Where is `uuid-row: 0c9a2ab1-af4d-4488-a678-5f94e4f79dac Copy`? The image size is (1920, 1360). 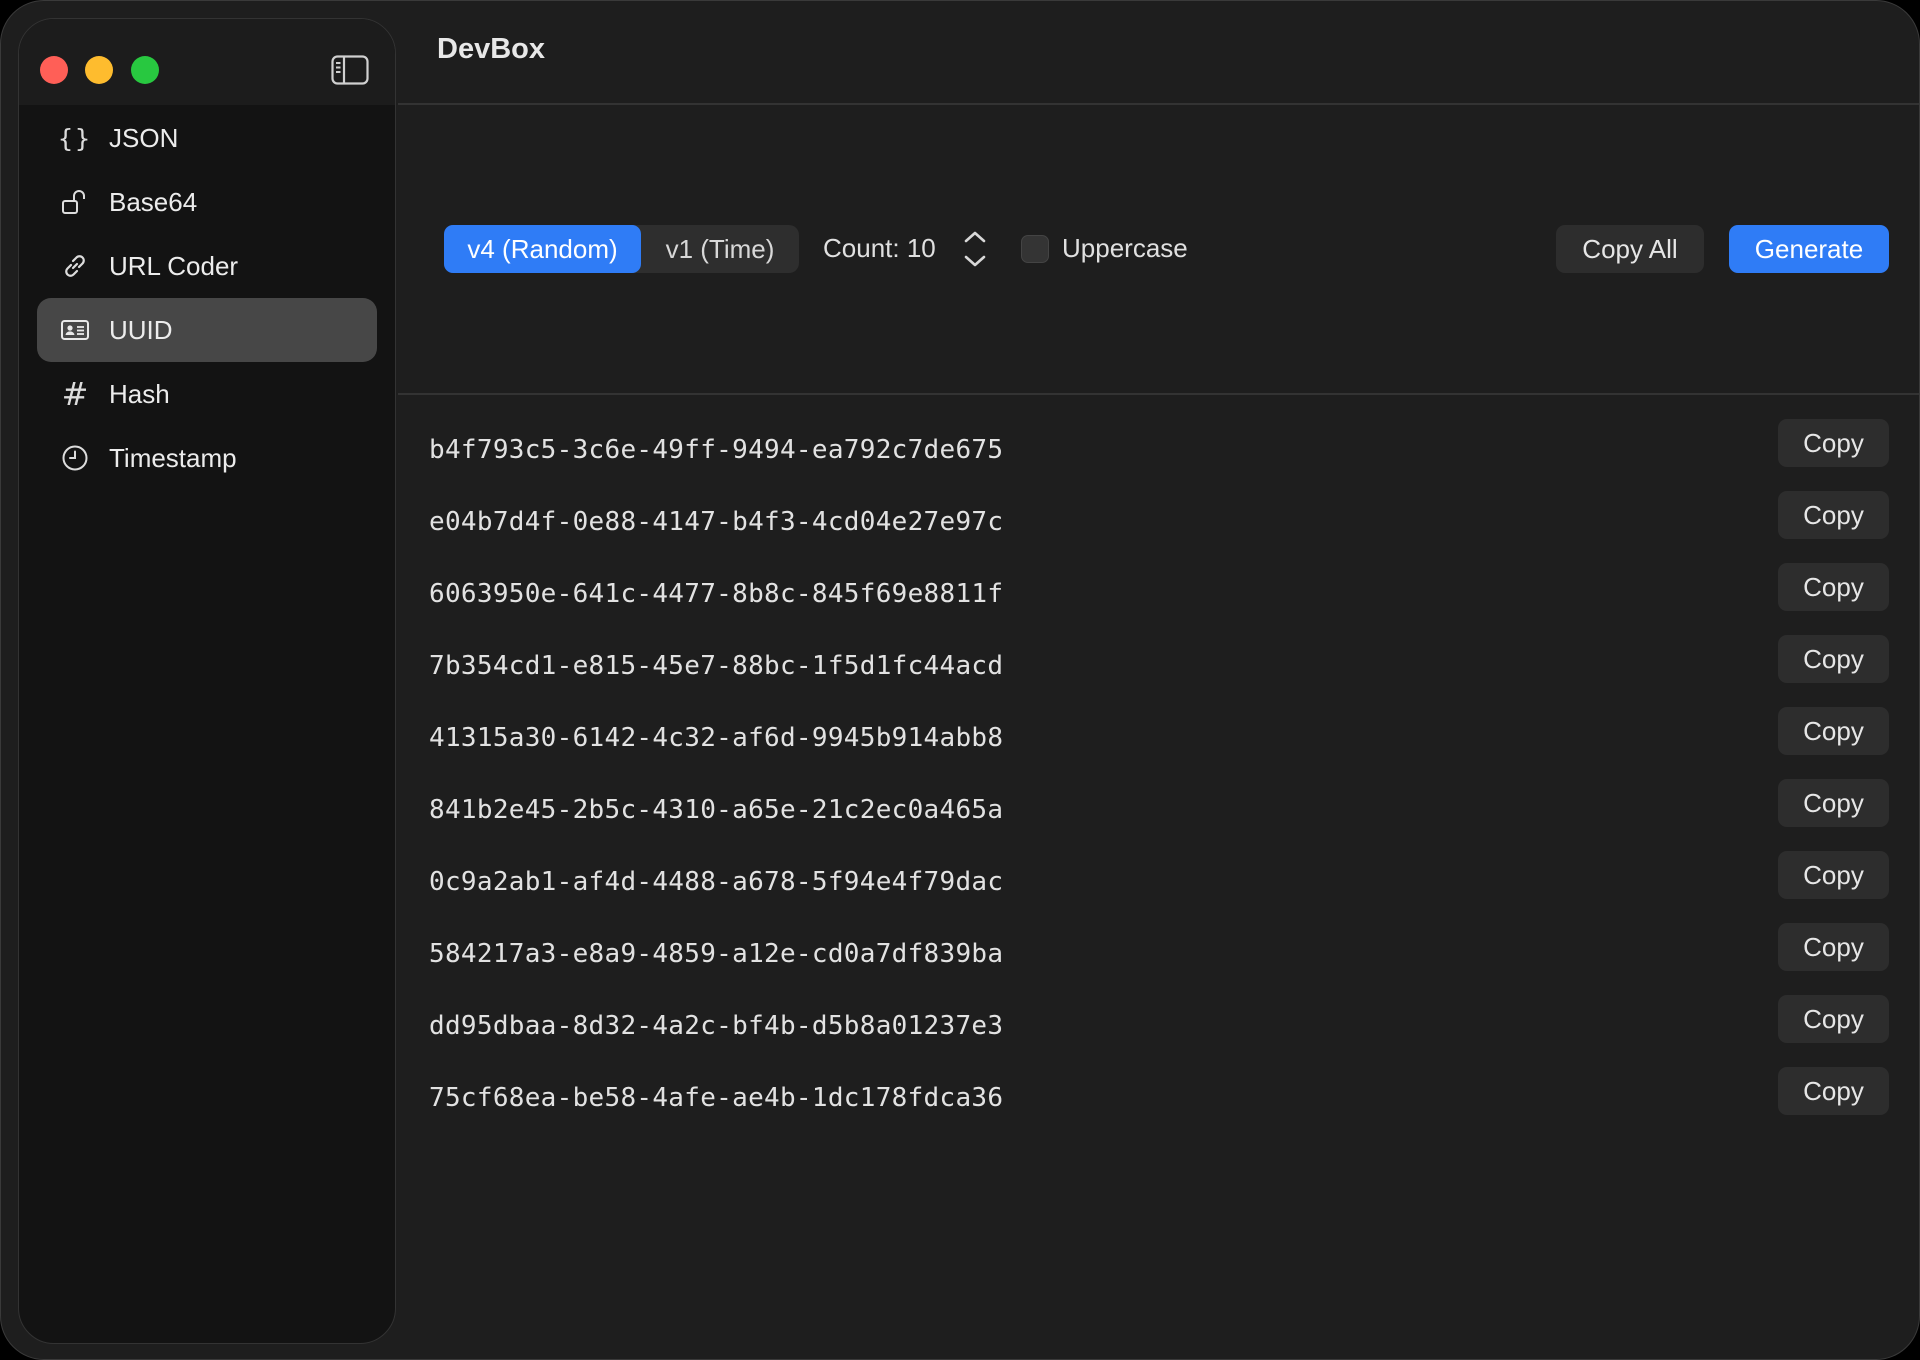
uuid-row: 0c9a2ab1-af4d-4488-a678-5f94e4f79dac Copy is located at coordinates (1158, 885).